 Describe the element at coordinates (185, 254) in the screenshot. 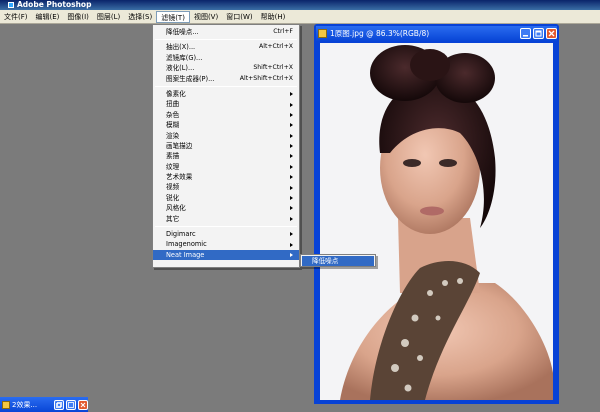

I see `menu-item-label: Neat Image` at that location.